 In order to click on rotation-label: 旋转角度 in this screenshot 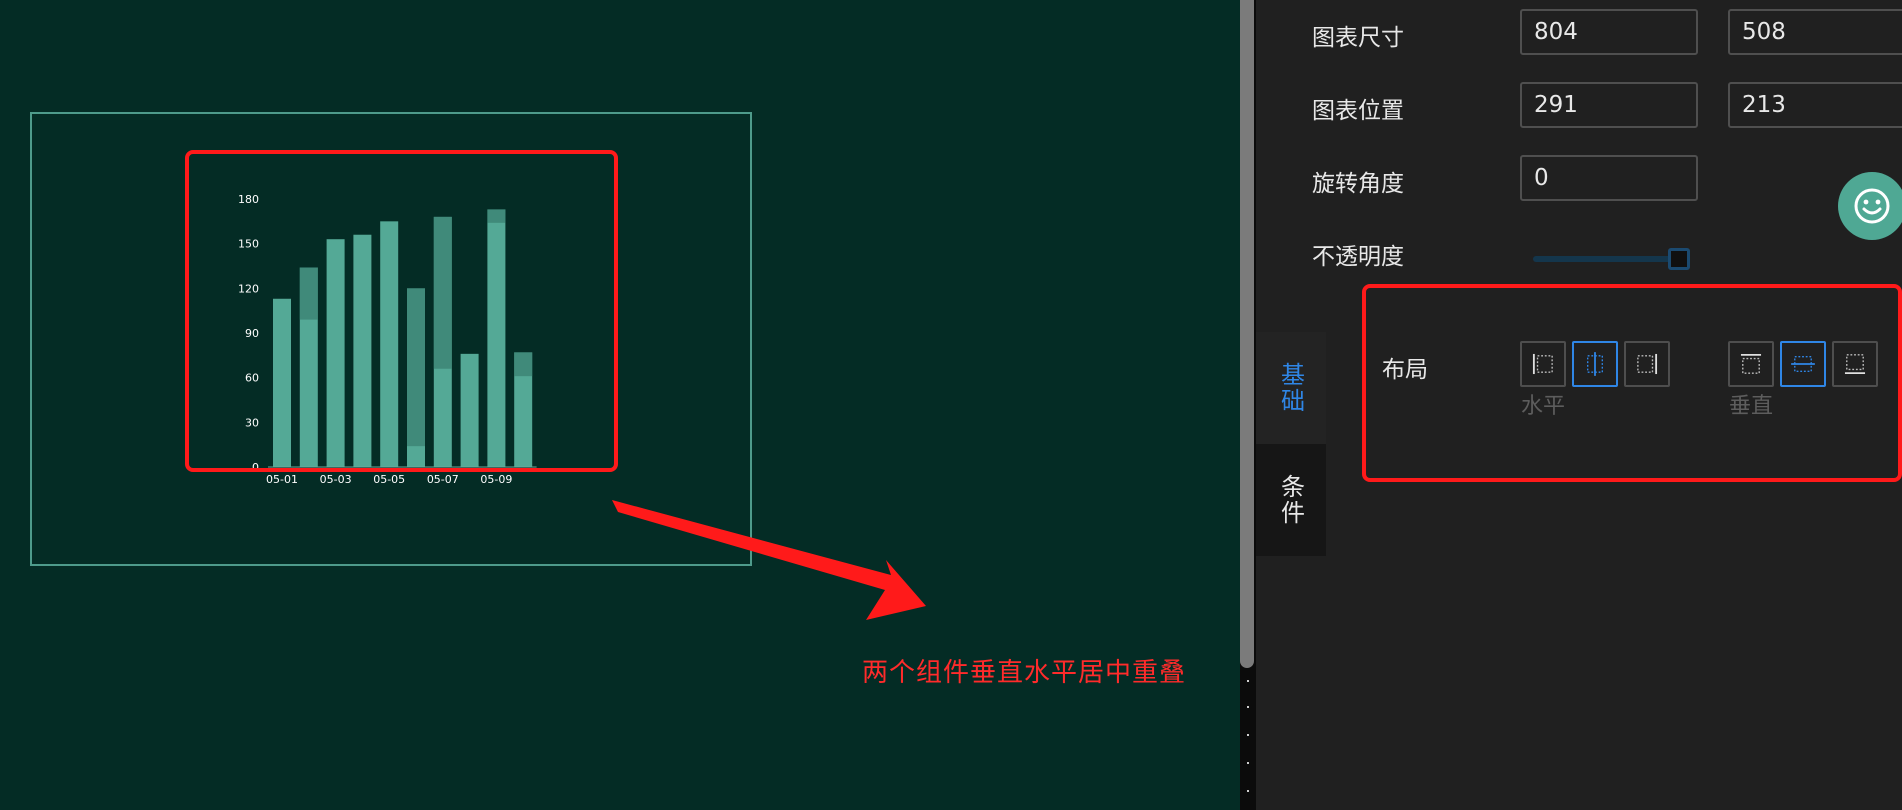, I will do `click(1358, 184)`.